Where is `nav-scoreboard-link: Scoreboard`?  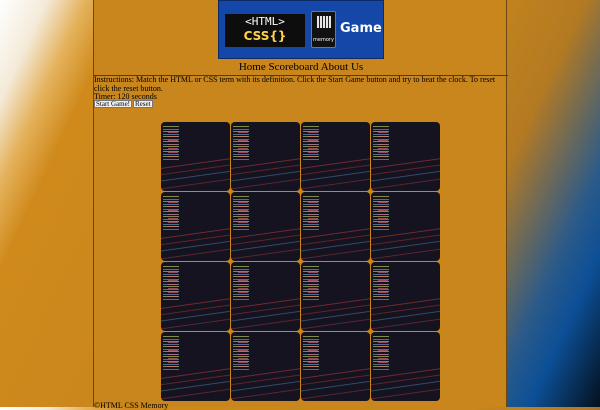 nav-scoreboard-link: Scoreboard is located at coordinates (293, 67).